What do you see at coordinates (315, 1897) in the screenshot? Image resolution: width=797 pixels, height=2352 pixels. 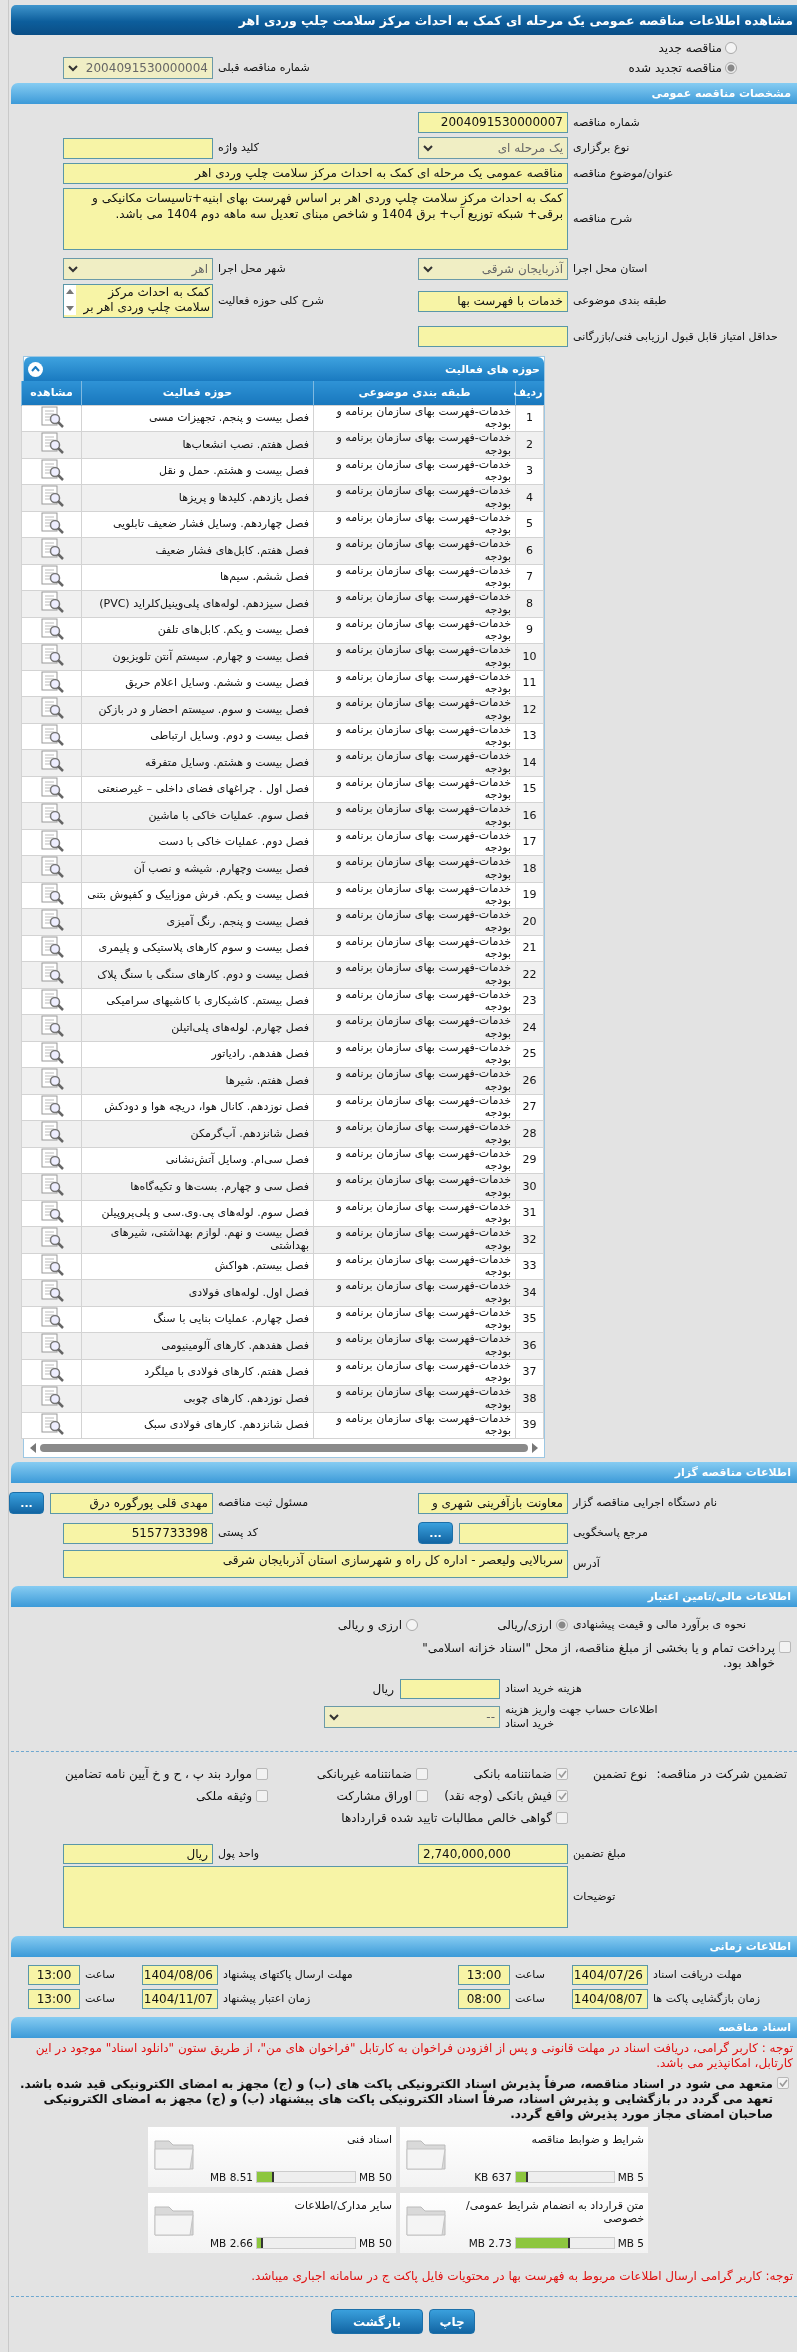 I see `text-area` at bounding box center [315, 1897].